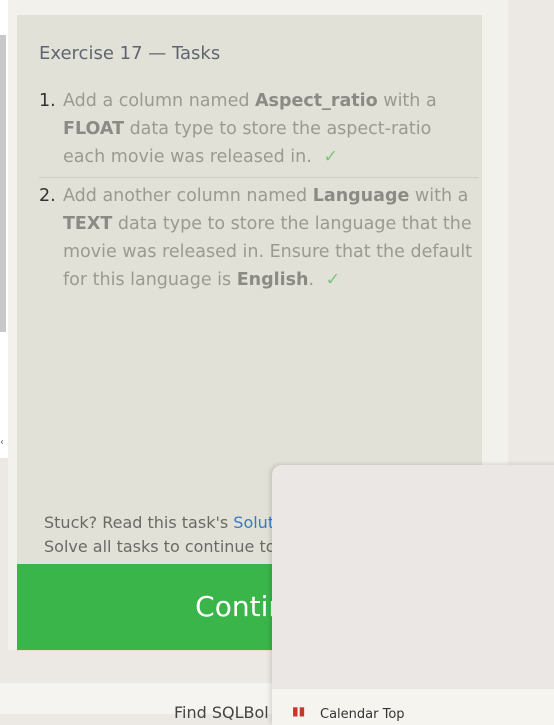  I want to click on task-number: 1., so click(47, 101).